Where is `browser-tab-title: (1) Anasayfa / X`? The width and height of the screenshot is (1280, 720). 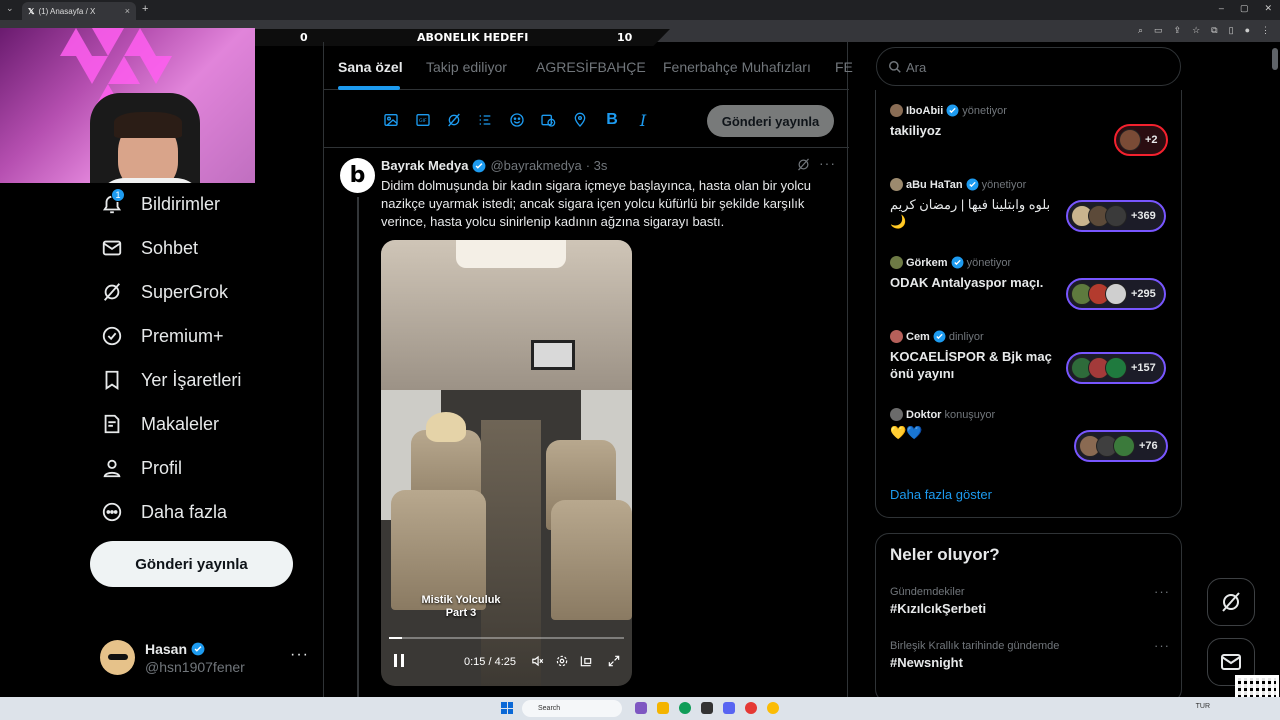 browser-tab-title: (1) Anasayfa / X is located at coordinates (67, 11).